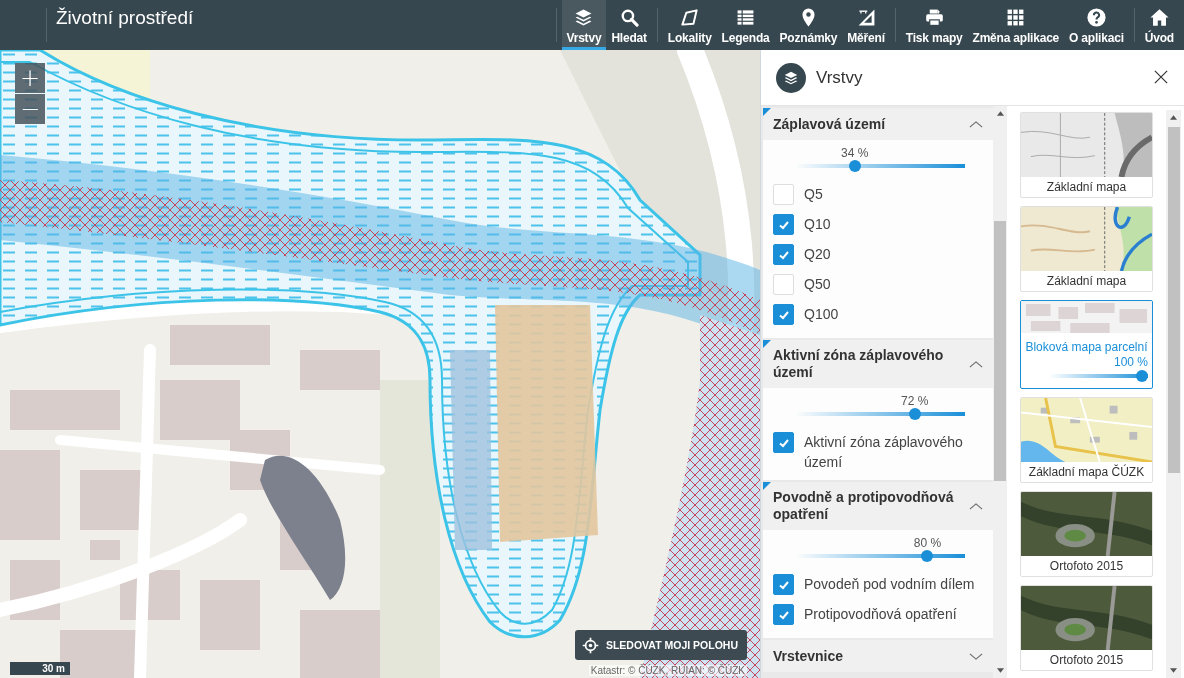 The image size is (1184, 678). Describe the element at coordinates (859, 364) in the screenshot. I see `section-title: Aktivní zóna záplavového území` at that location.